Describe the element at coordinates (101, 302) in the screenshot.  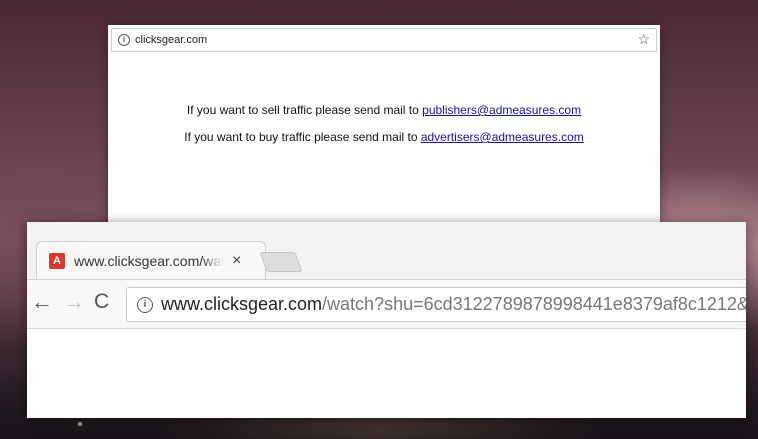
I see `reload-icon: C` at that location.